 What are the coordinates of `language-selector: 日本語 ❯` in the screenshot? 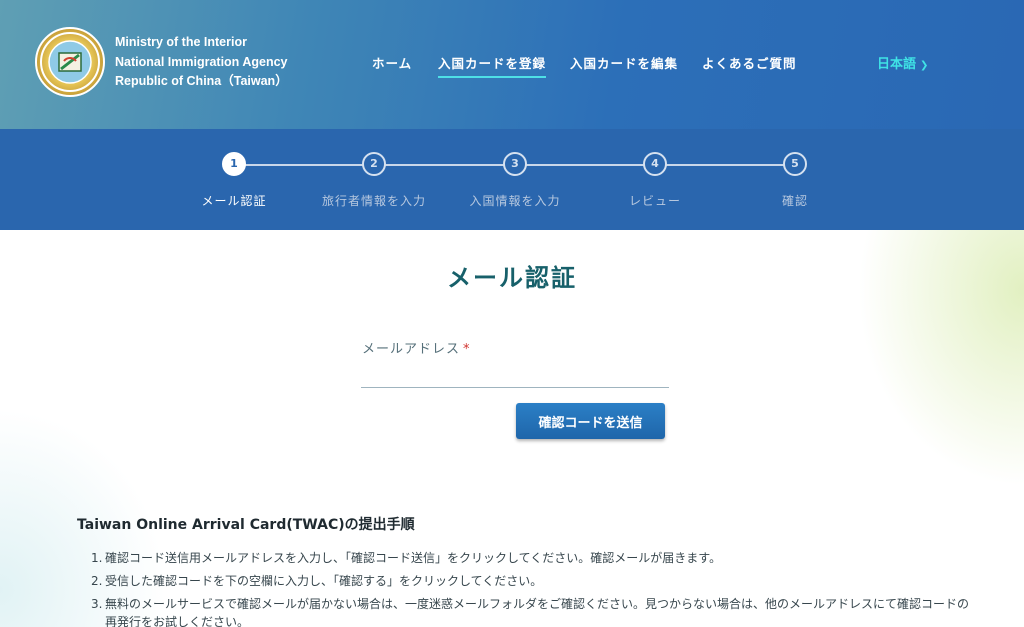 It's located at (902, 62).